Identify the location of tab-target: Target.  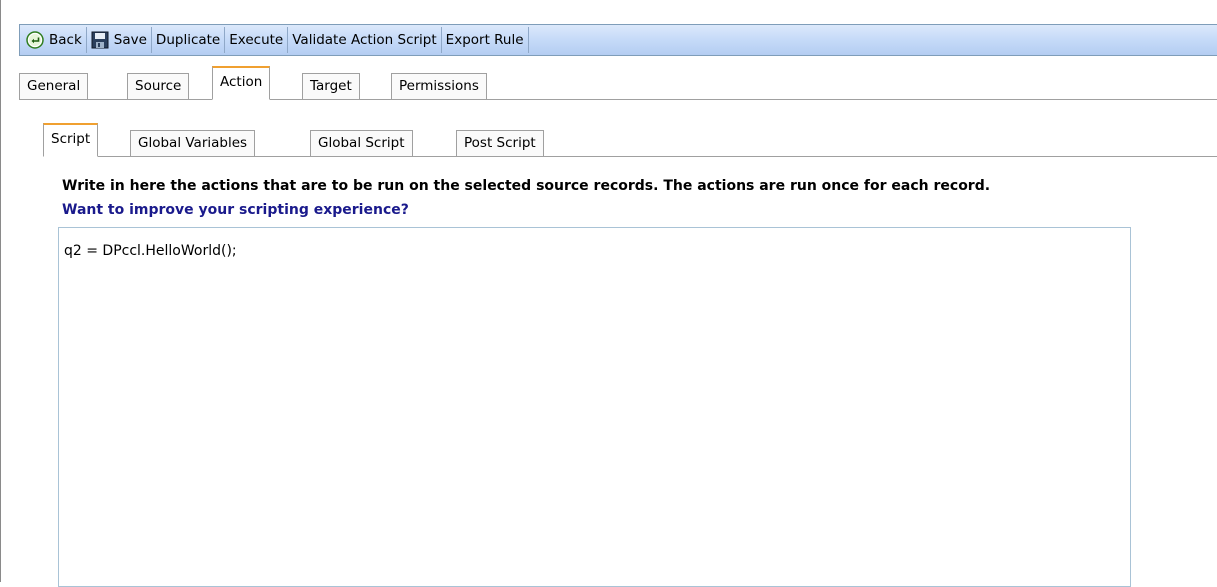
(331, 86).